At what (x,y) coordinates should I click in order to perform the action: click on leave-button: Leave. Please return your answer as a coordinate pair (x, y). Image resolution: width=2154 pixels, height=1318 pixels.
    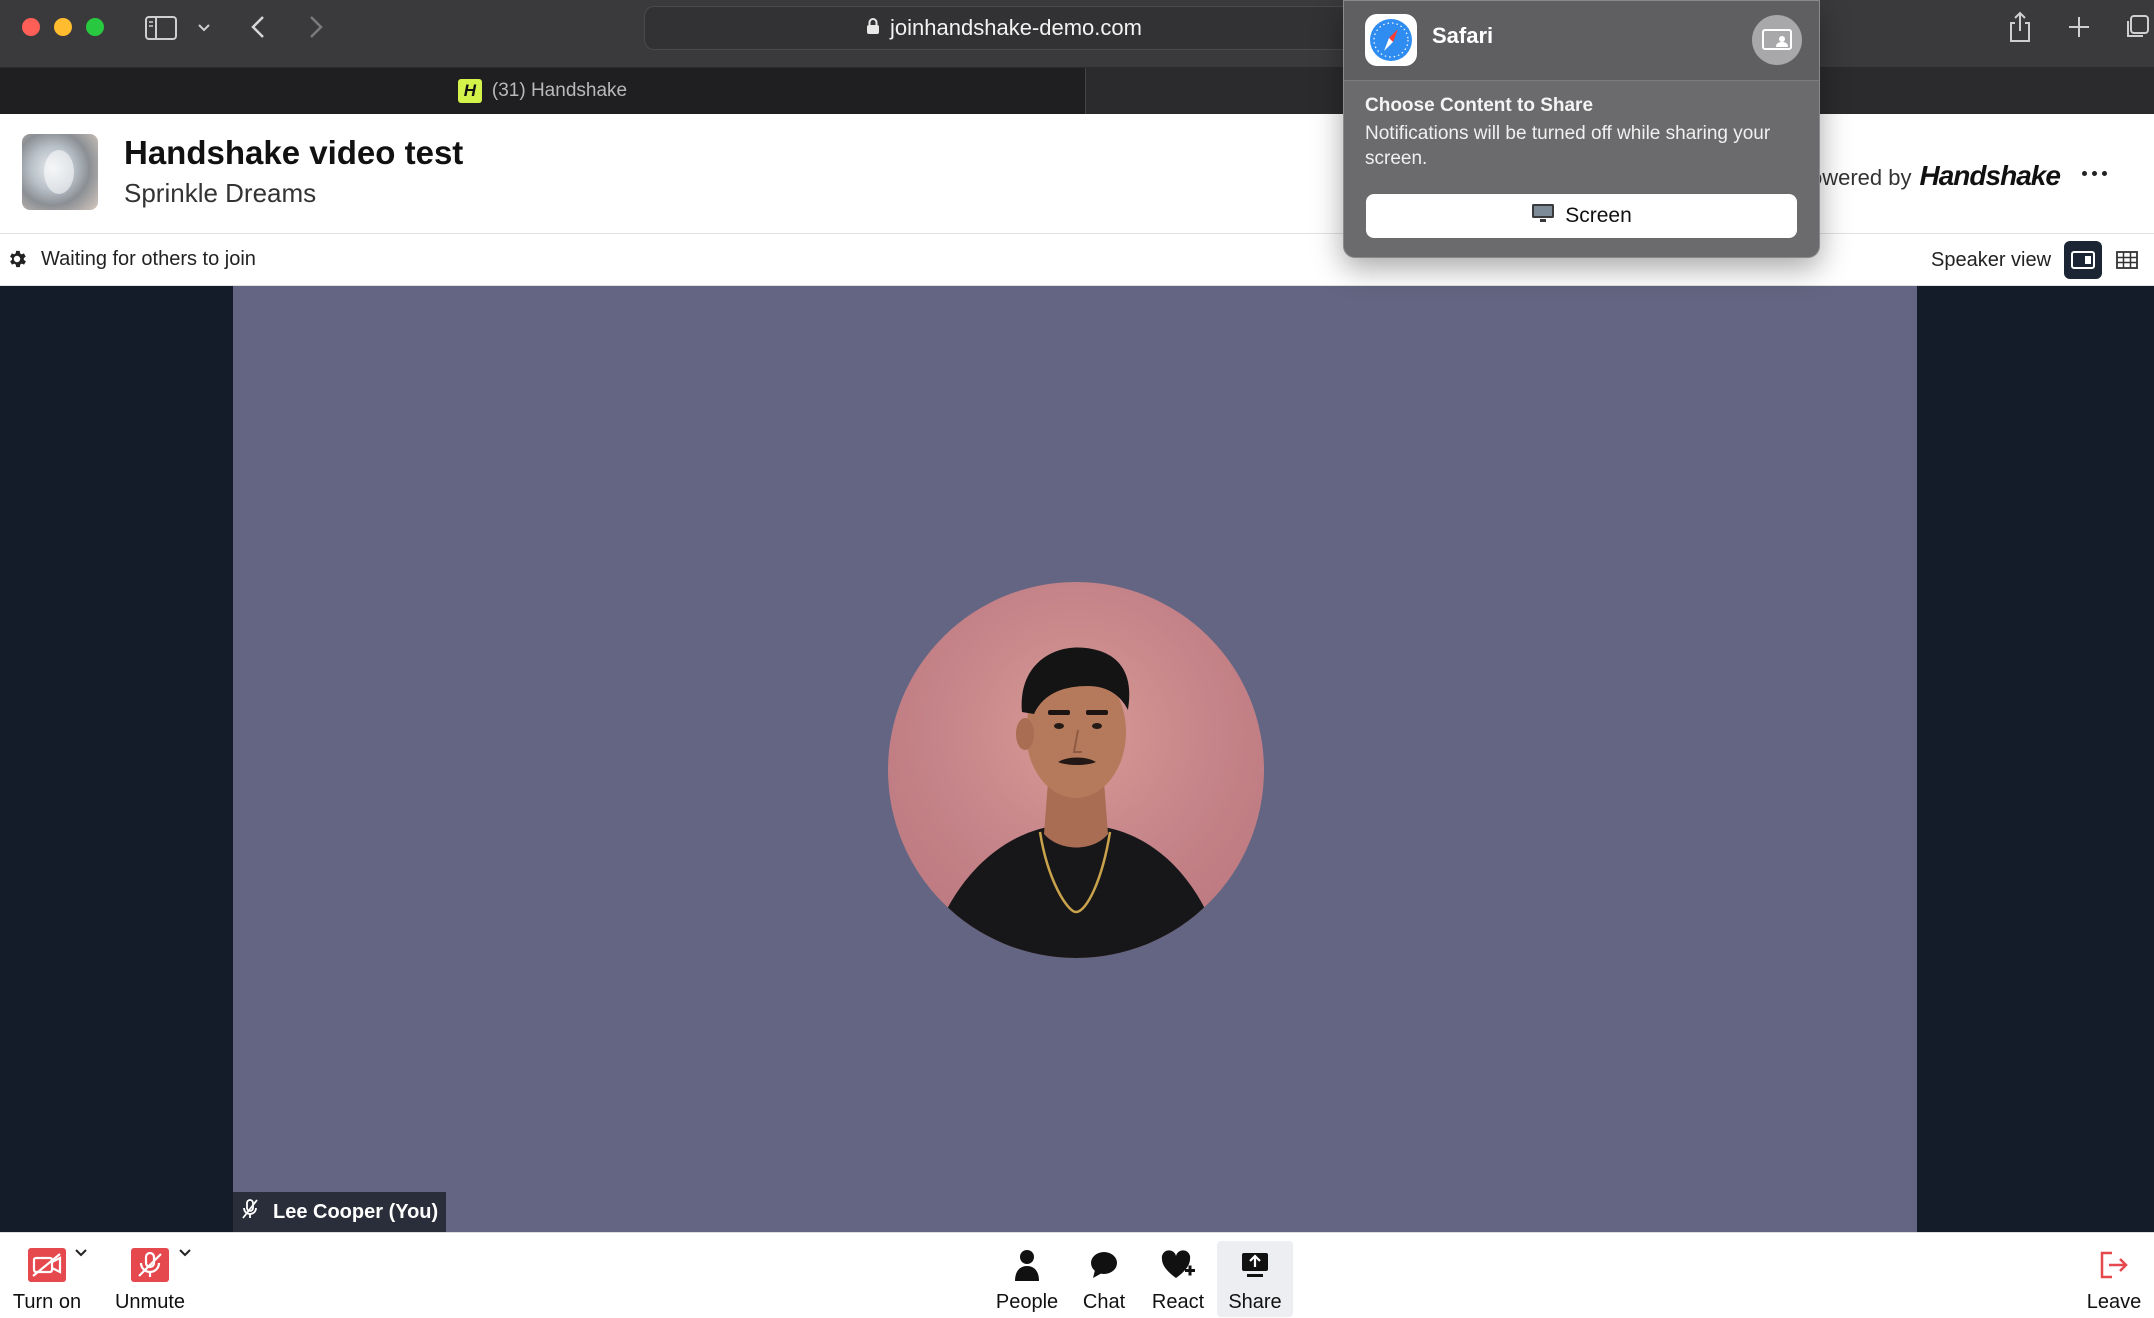
    Looking at the image, I should click on (2114, 1279).